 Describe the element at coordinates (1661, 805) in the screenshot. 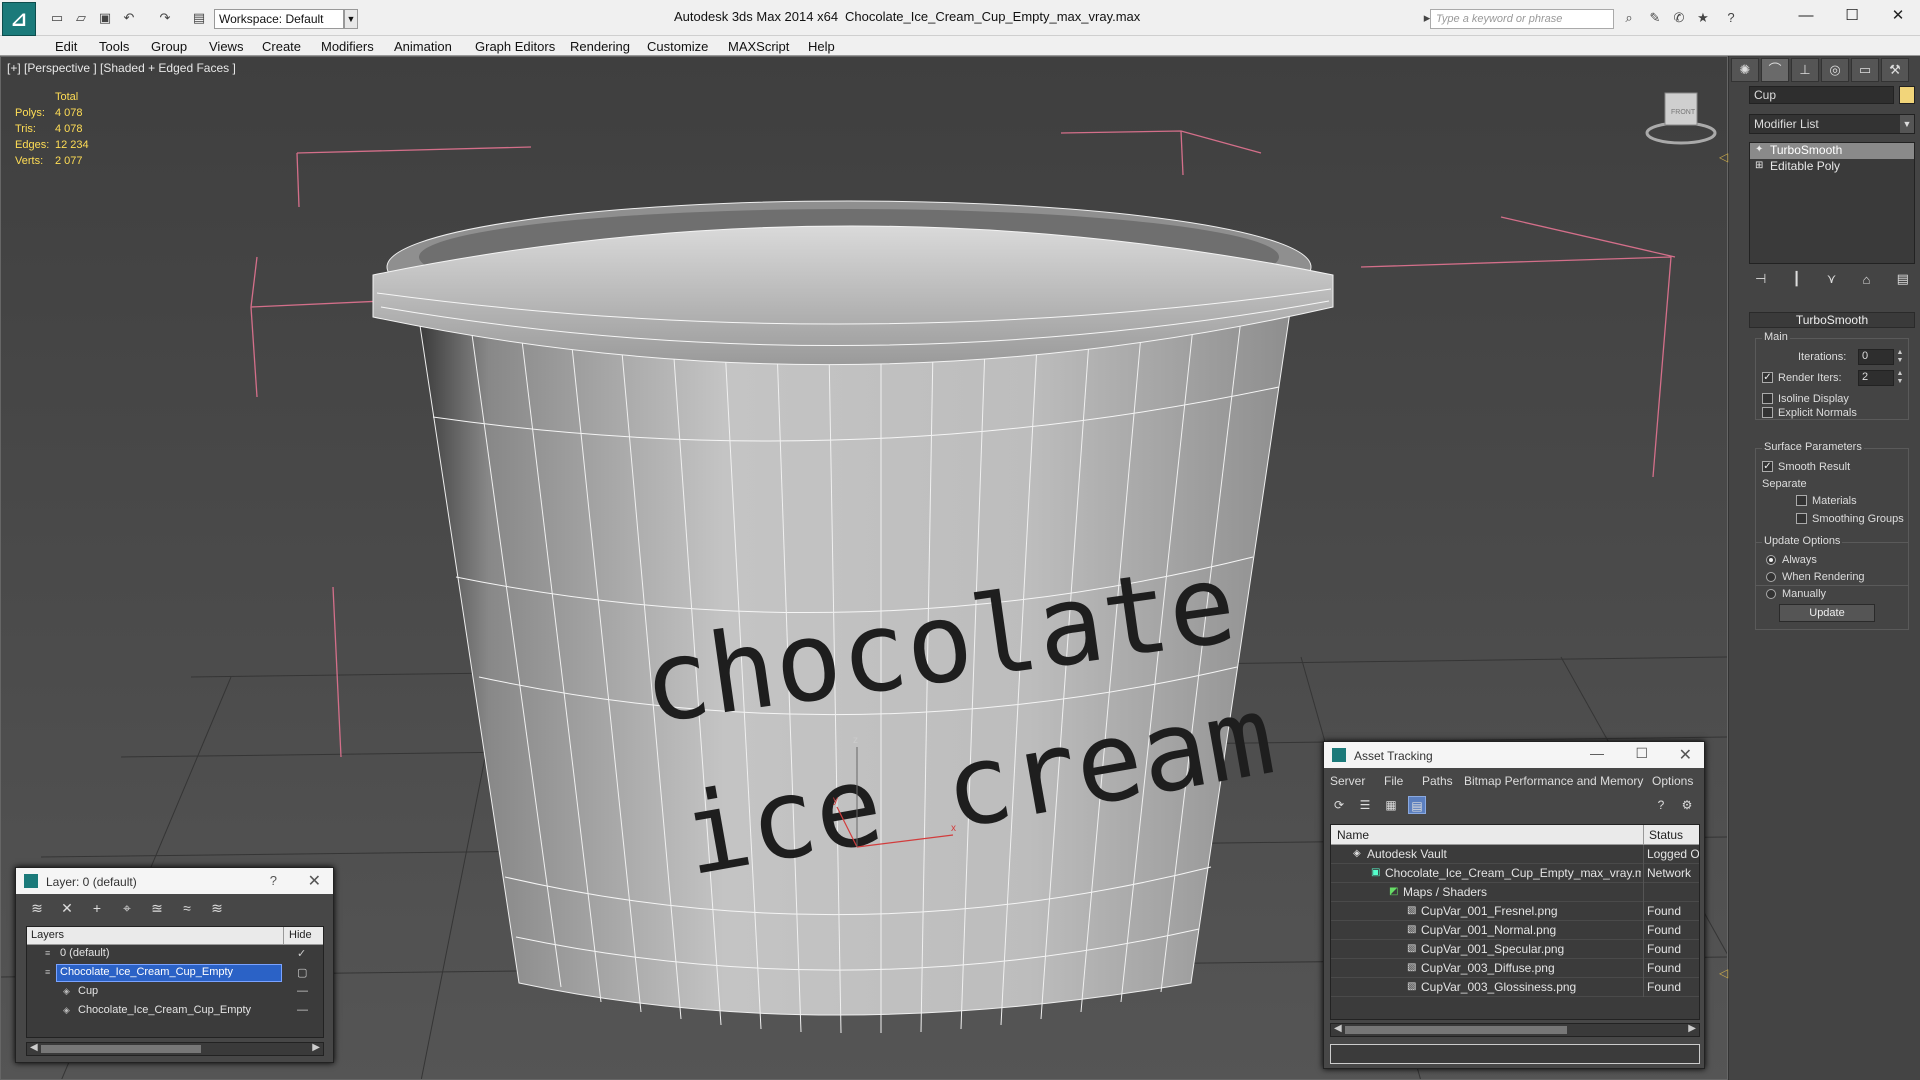

I see `asset-help-icon: ?` at that location.